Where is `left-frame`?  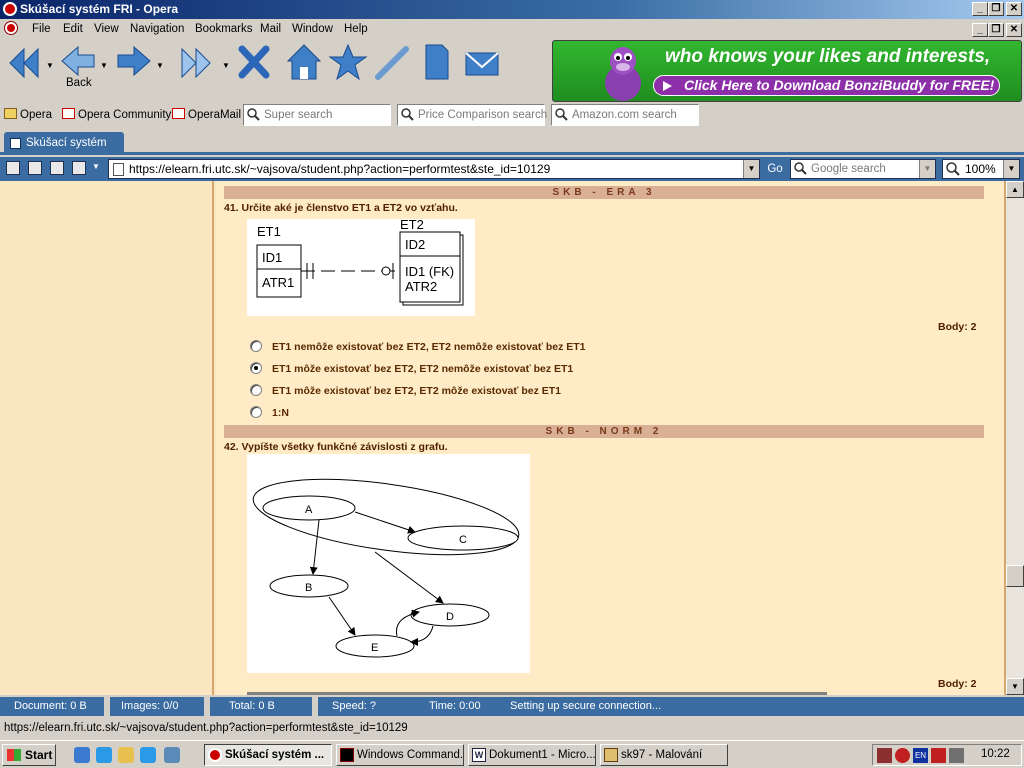
left-frame is located at coordinates (107, 438).